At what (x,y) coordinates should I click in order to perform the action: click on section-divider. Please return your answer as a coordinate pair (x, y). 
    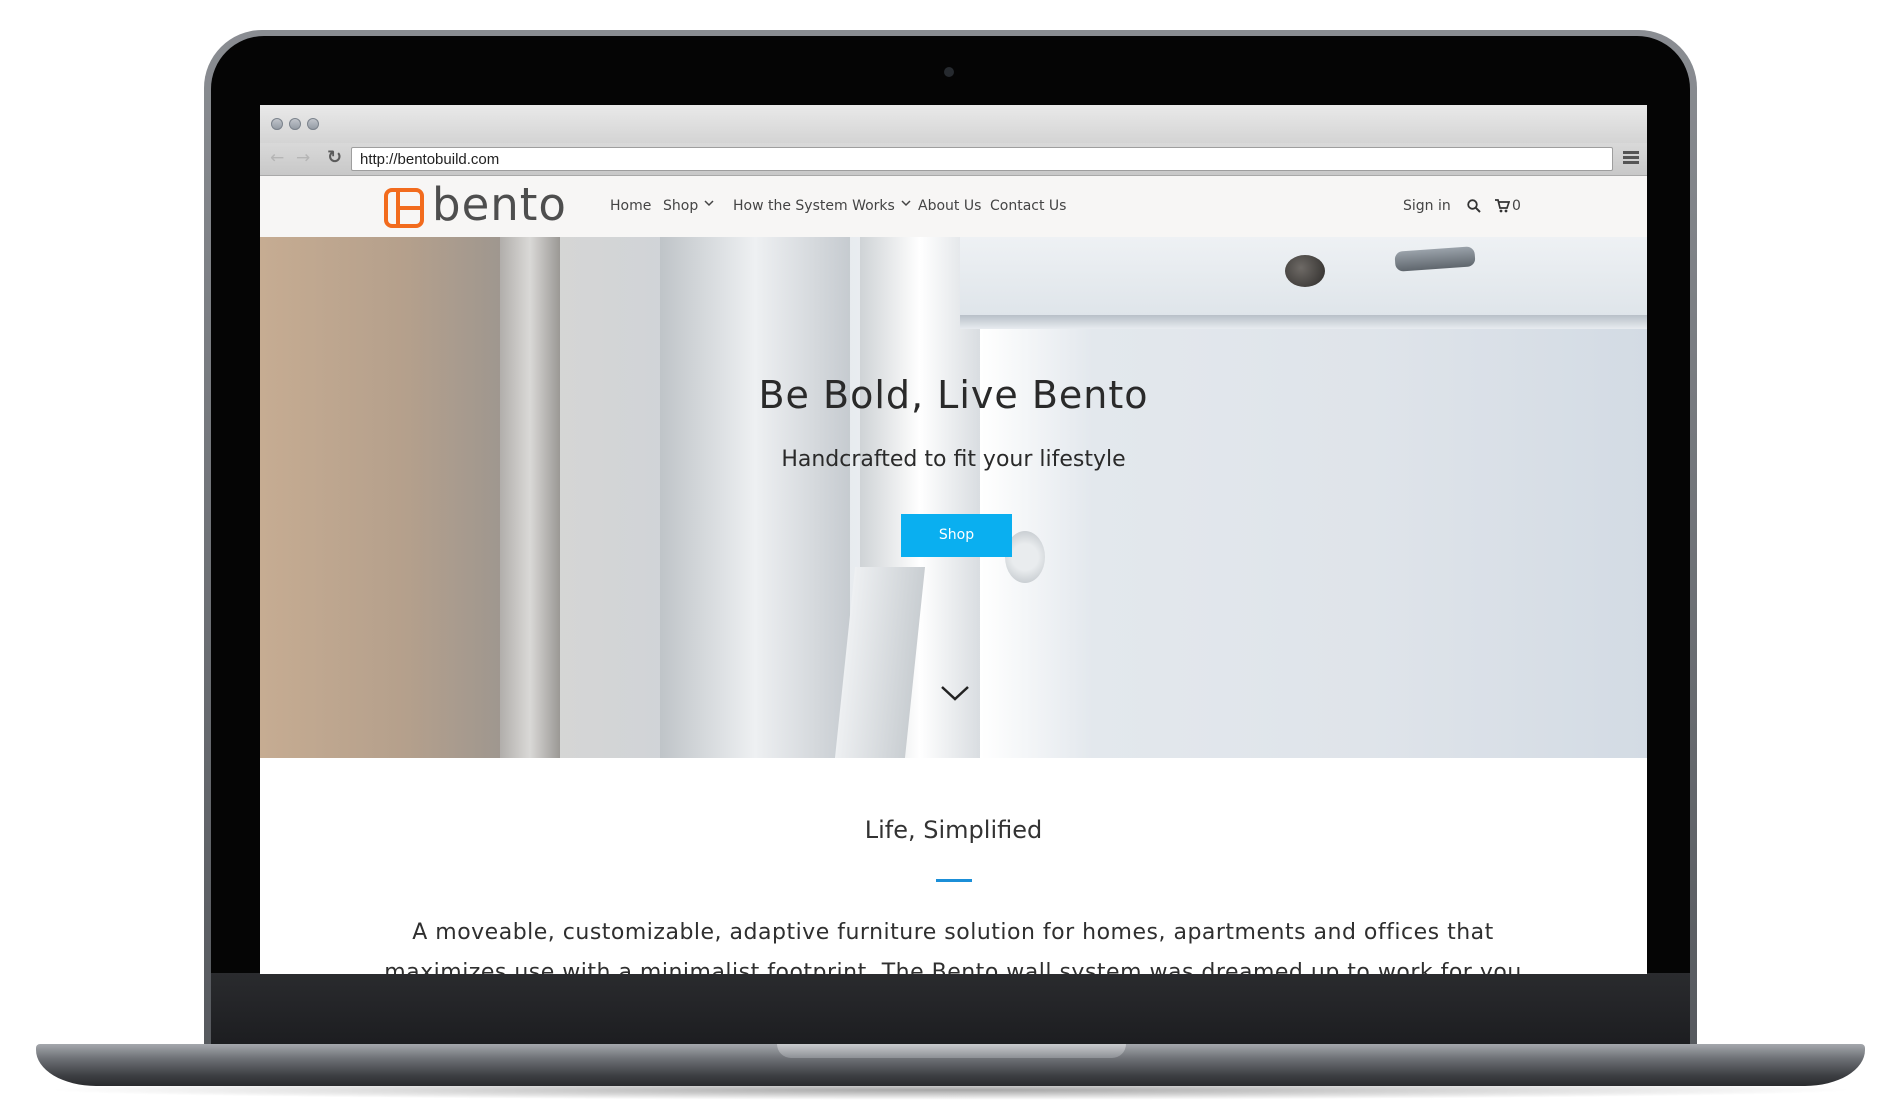
    Looking at the image, I should click on (954, 880).